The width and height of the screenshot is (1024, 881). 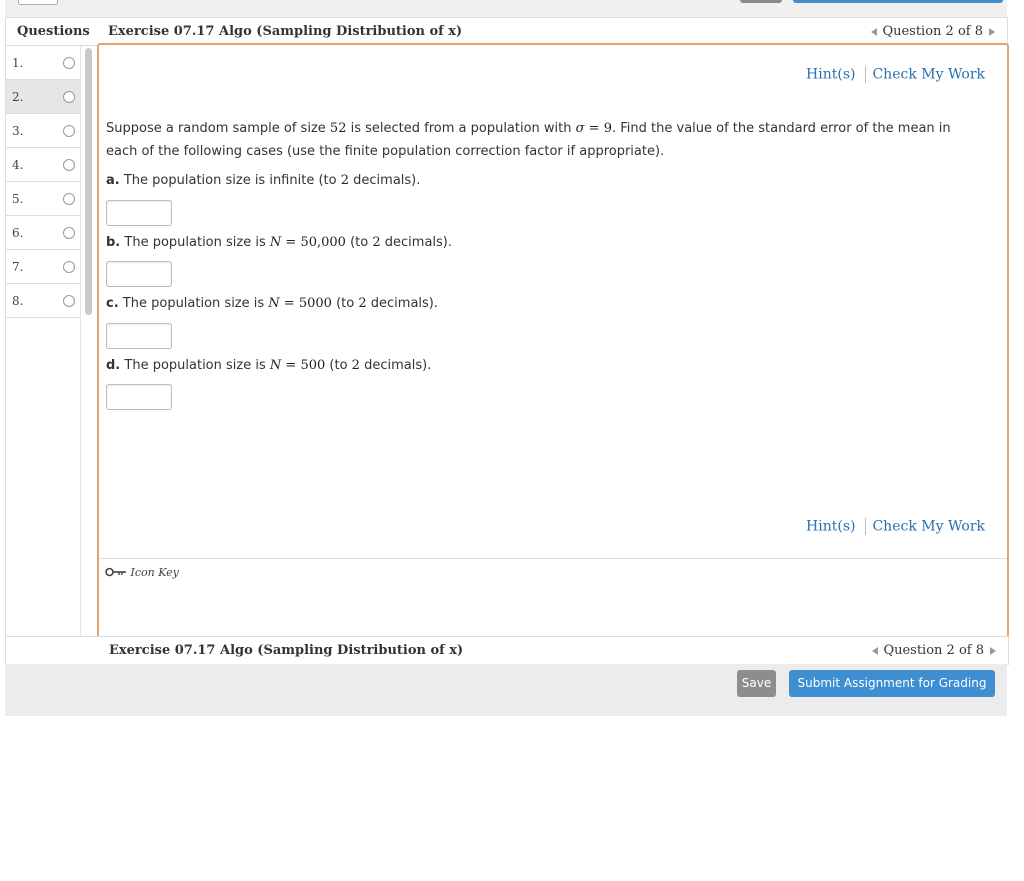 I want to click on question-item-7: 7., so click(x=43, y=267).